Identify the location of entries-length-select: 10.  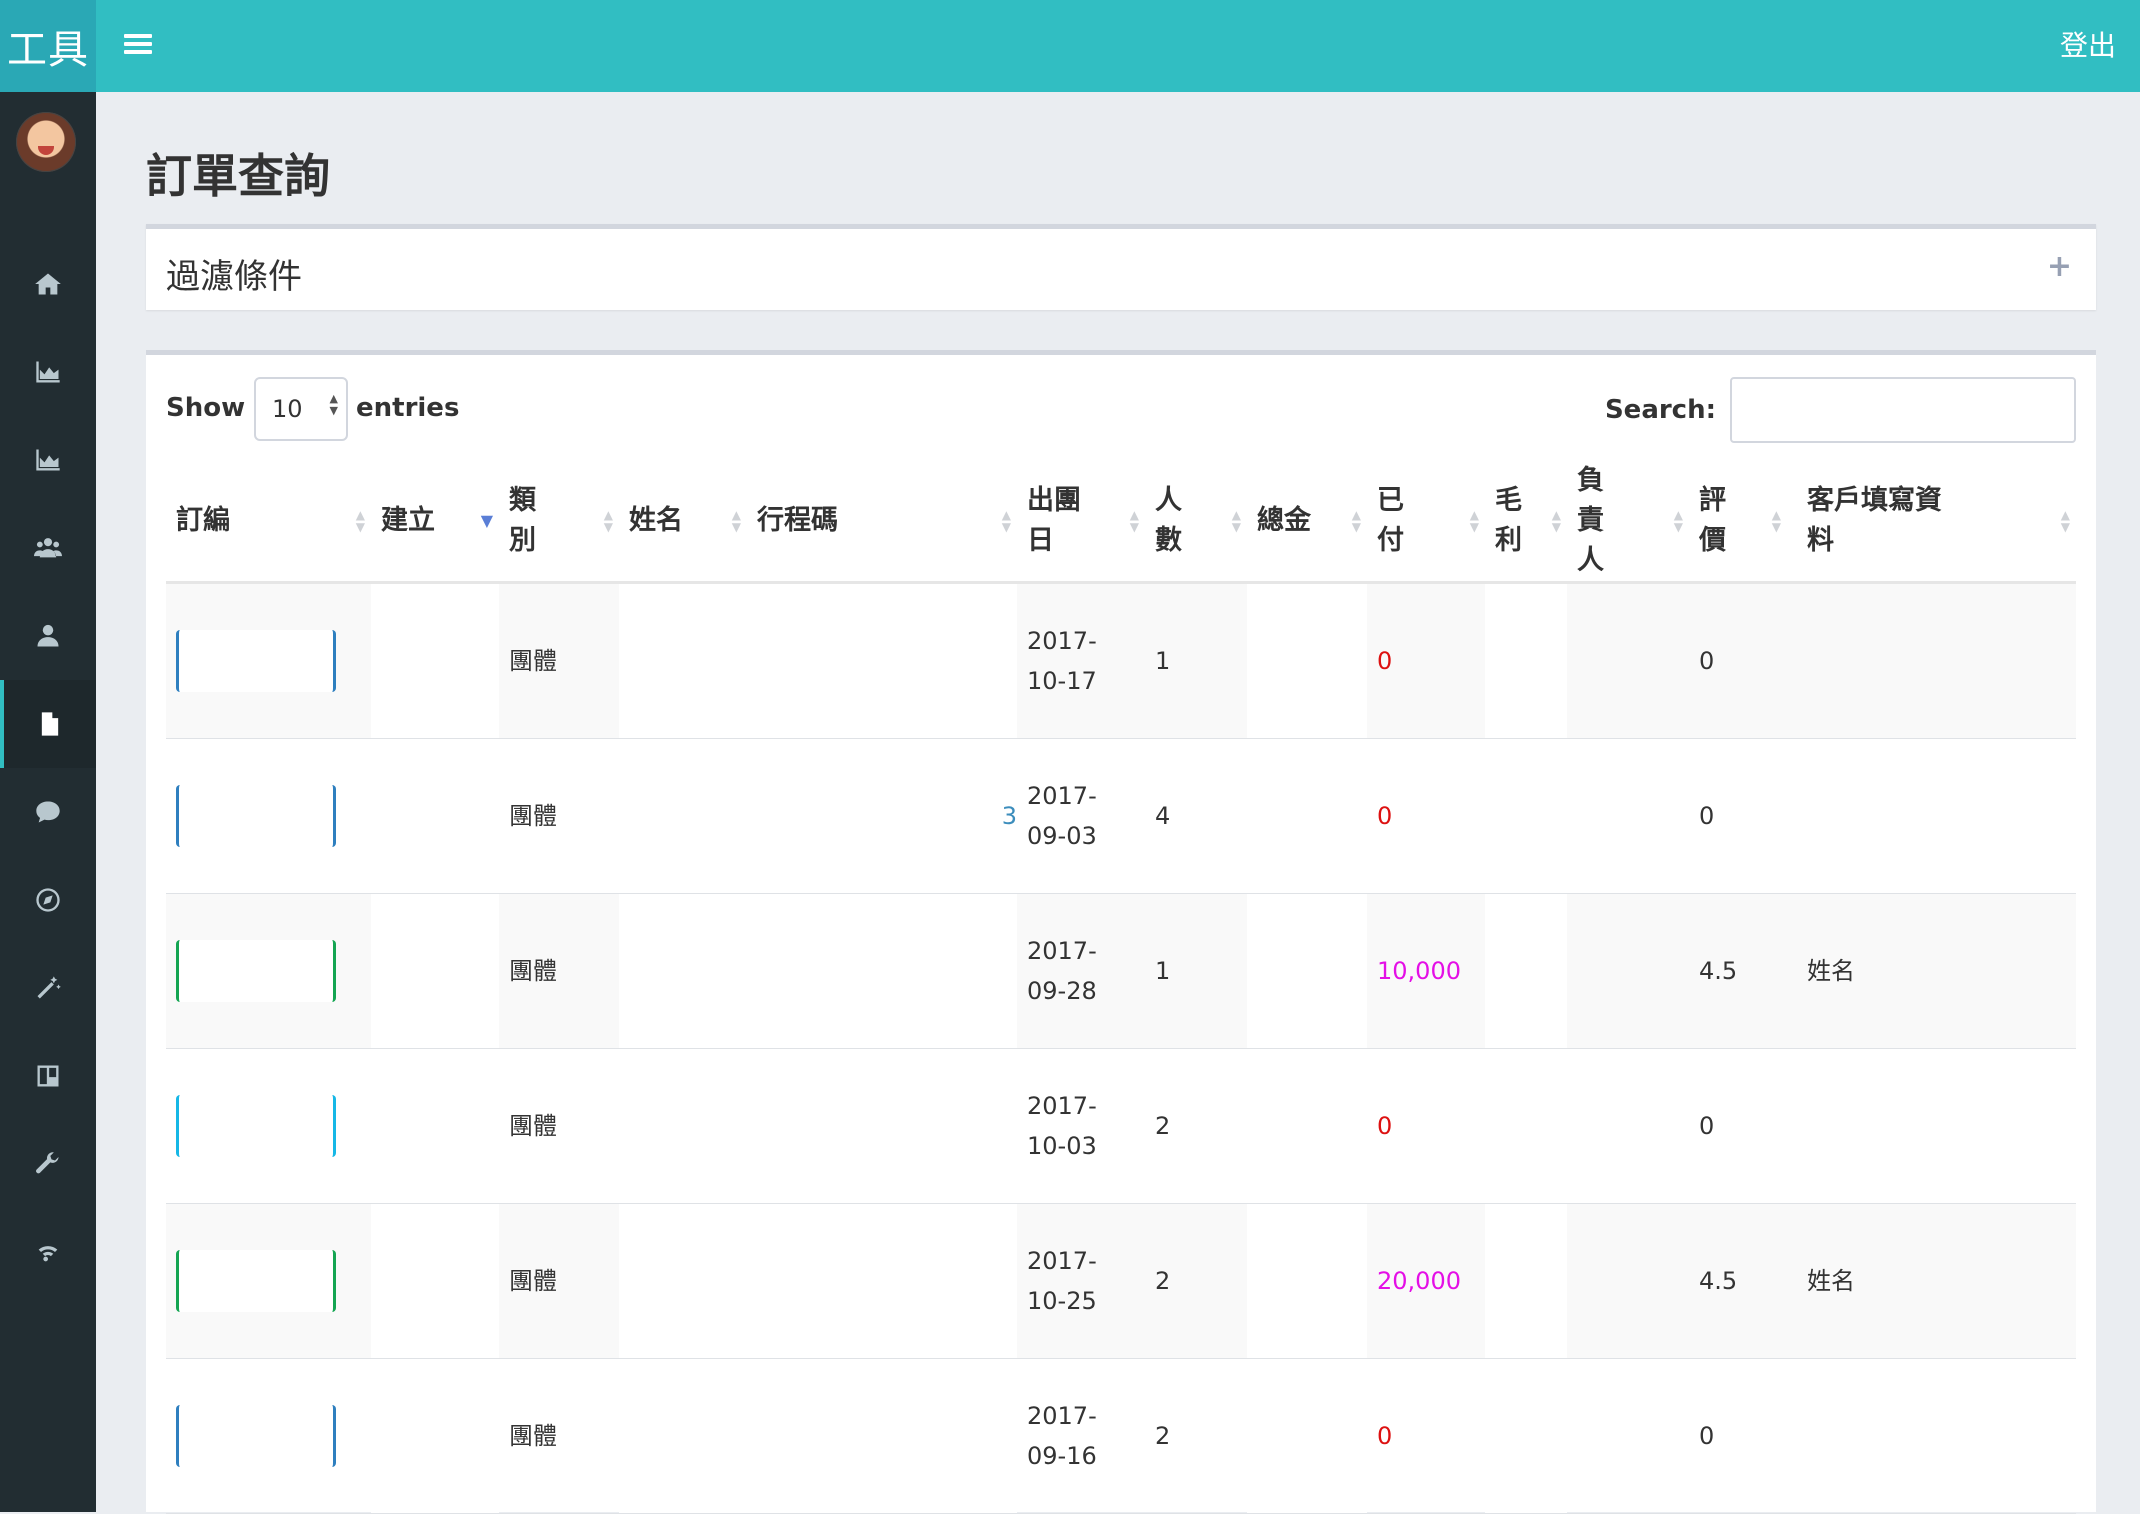
(301, 409).